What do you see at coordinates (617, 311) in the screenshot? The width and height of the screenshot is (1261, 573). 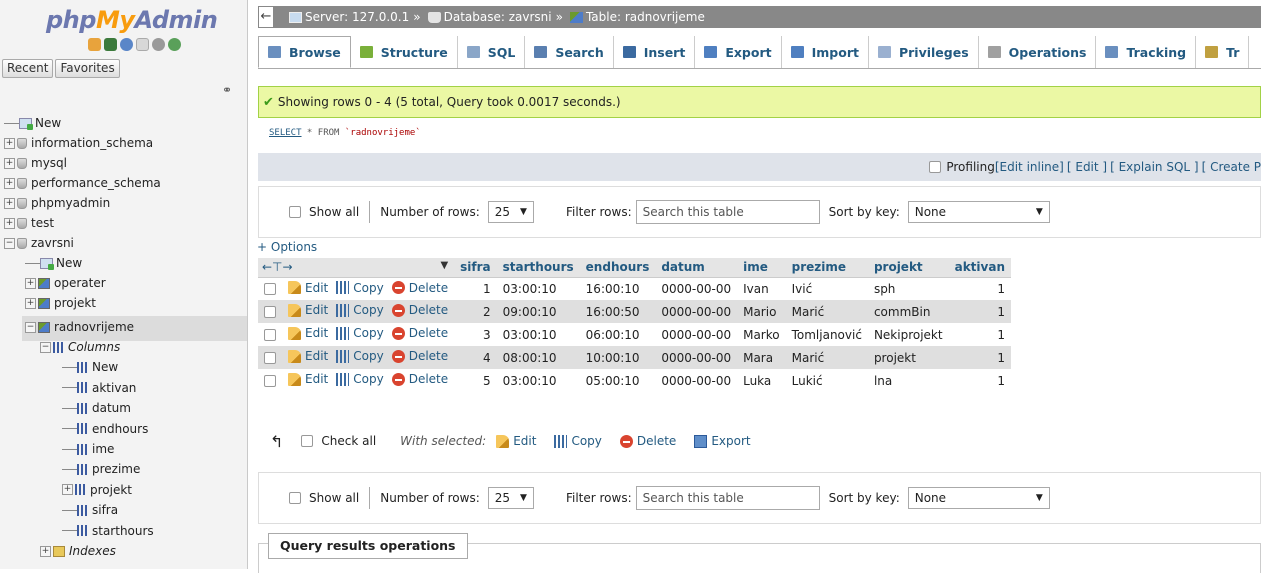 I see `cell-endhours: 16:00:50` at bounding box center [617, 311].